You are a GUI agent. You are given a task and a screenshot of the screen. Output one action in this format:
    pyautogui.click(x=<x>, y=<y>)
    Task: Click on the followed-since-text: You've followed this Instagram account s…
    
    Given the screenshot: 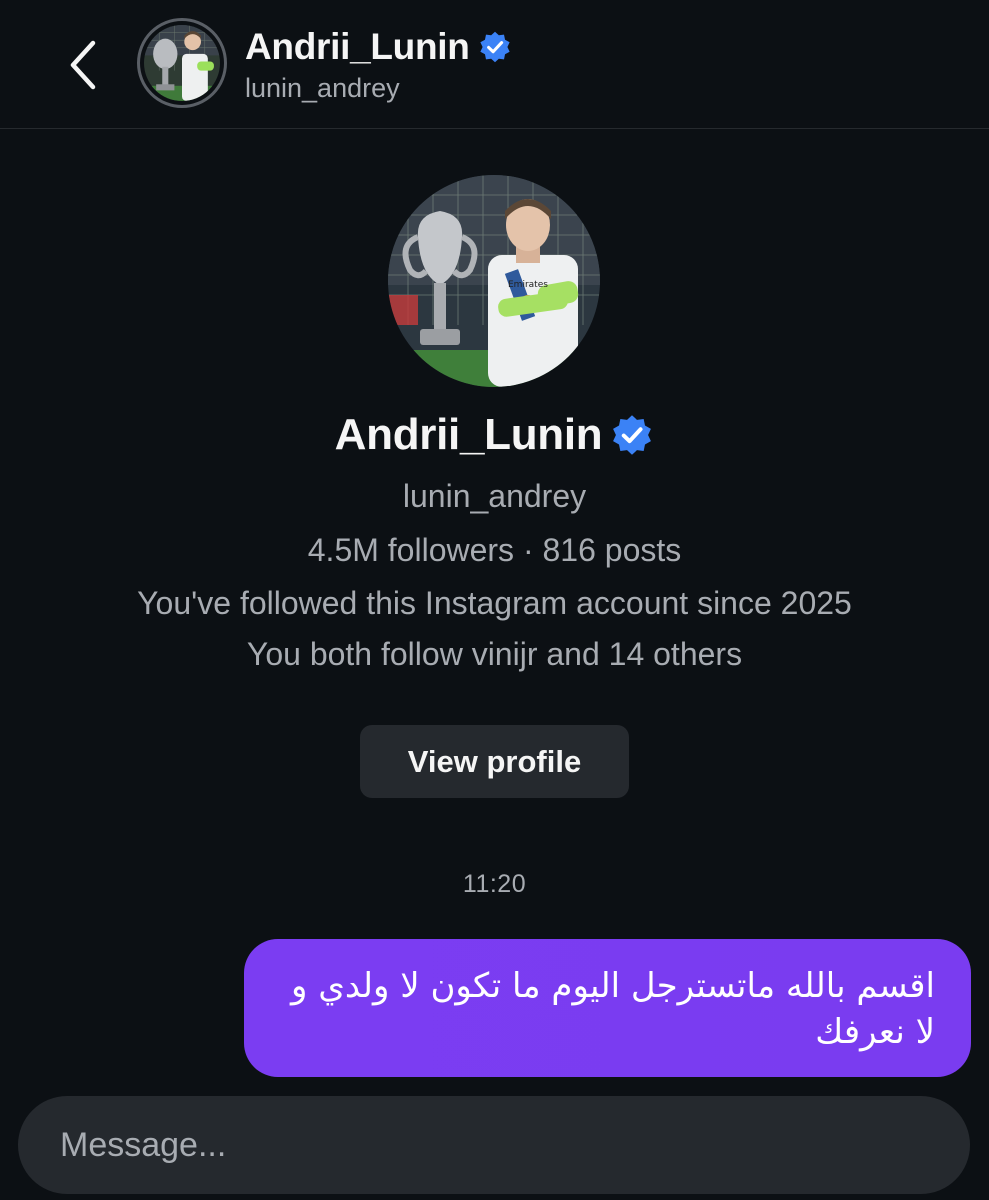 What is the action you would take?
    pyautogui.click(x=494, y=603)
    